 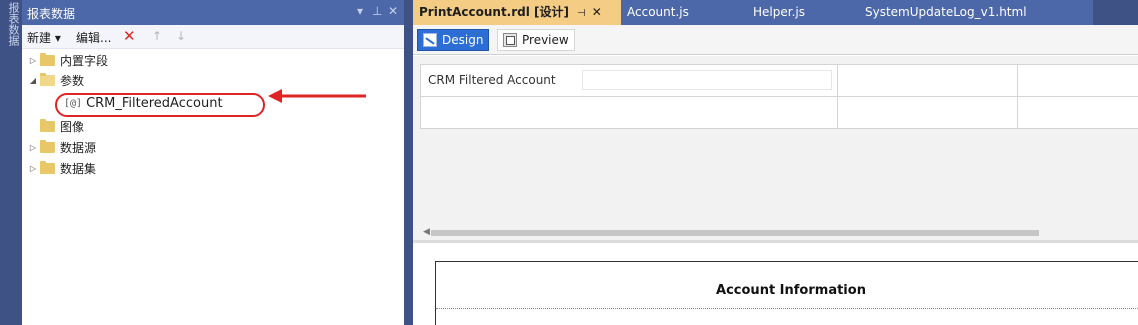 I want to click on design-tab-label: Design, so click(x=463, y=40).